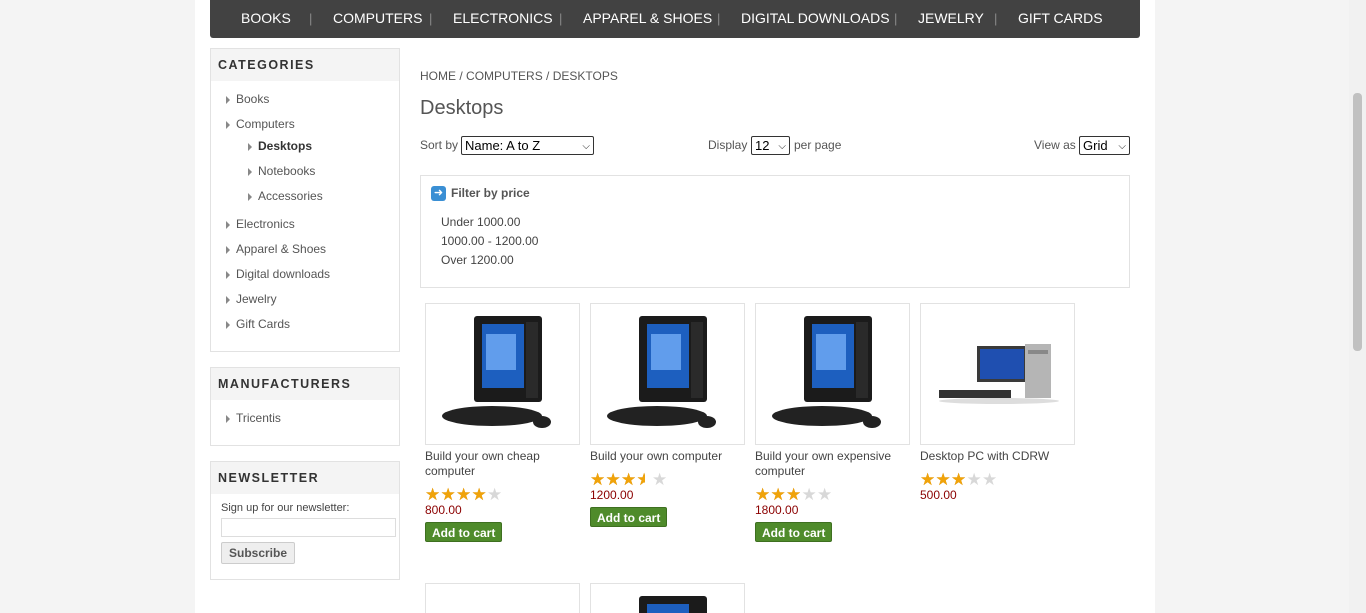 Image resolution: width=1366 pixels, height=613 pixels. I want to click on page-title: Desktops, so click(462, 108).